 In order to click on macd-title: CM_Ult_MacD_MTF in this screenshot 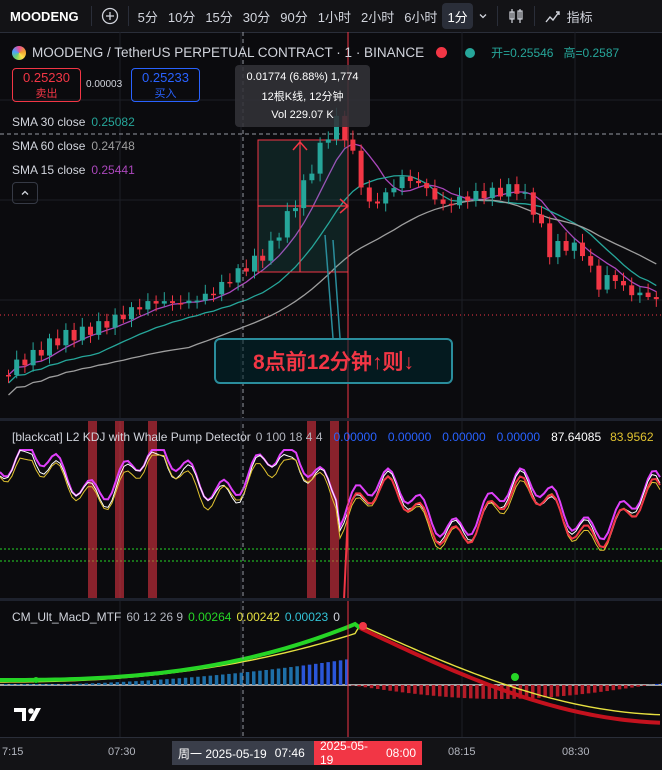, I will do `click(66, 617)`.